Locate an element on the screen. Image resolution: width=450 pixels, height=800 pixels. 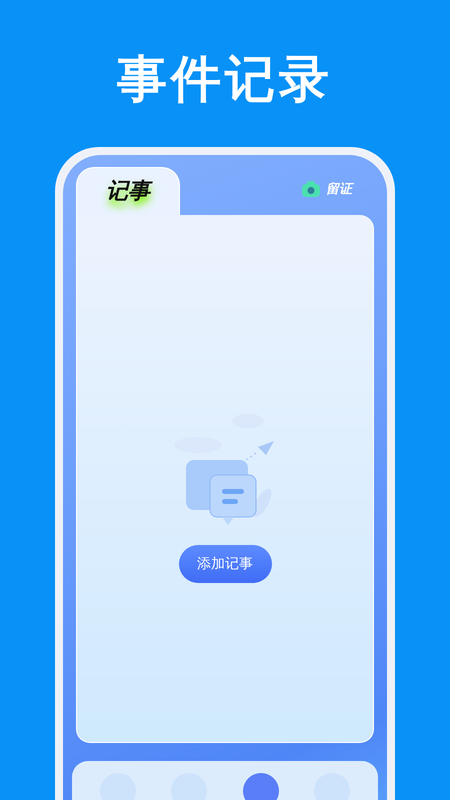
add-note-button: 添加记事 is located at coordinates (225, 564).